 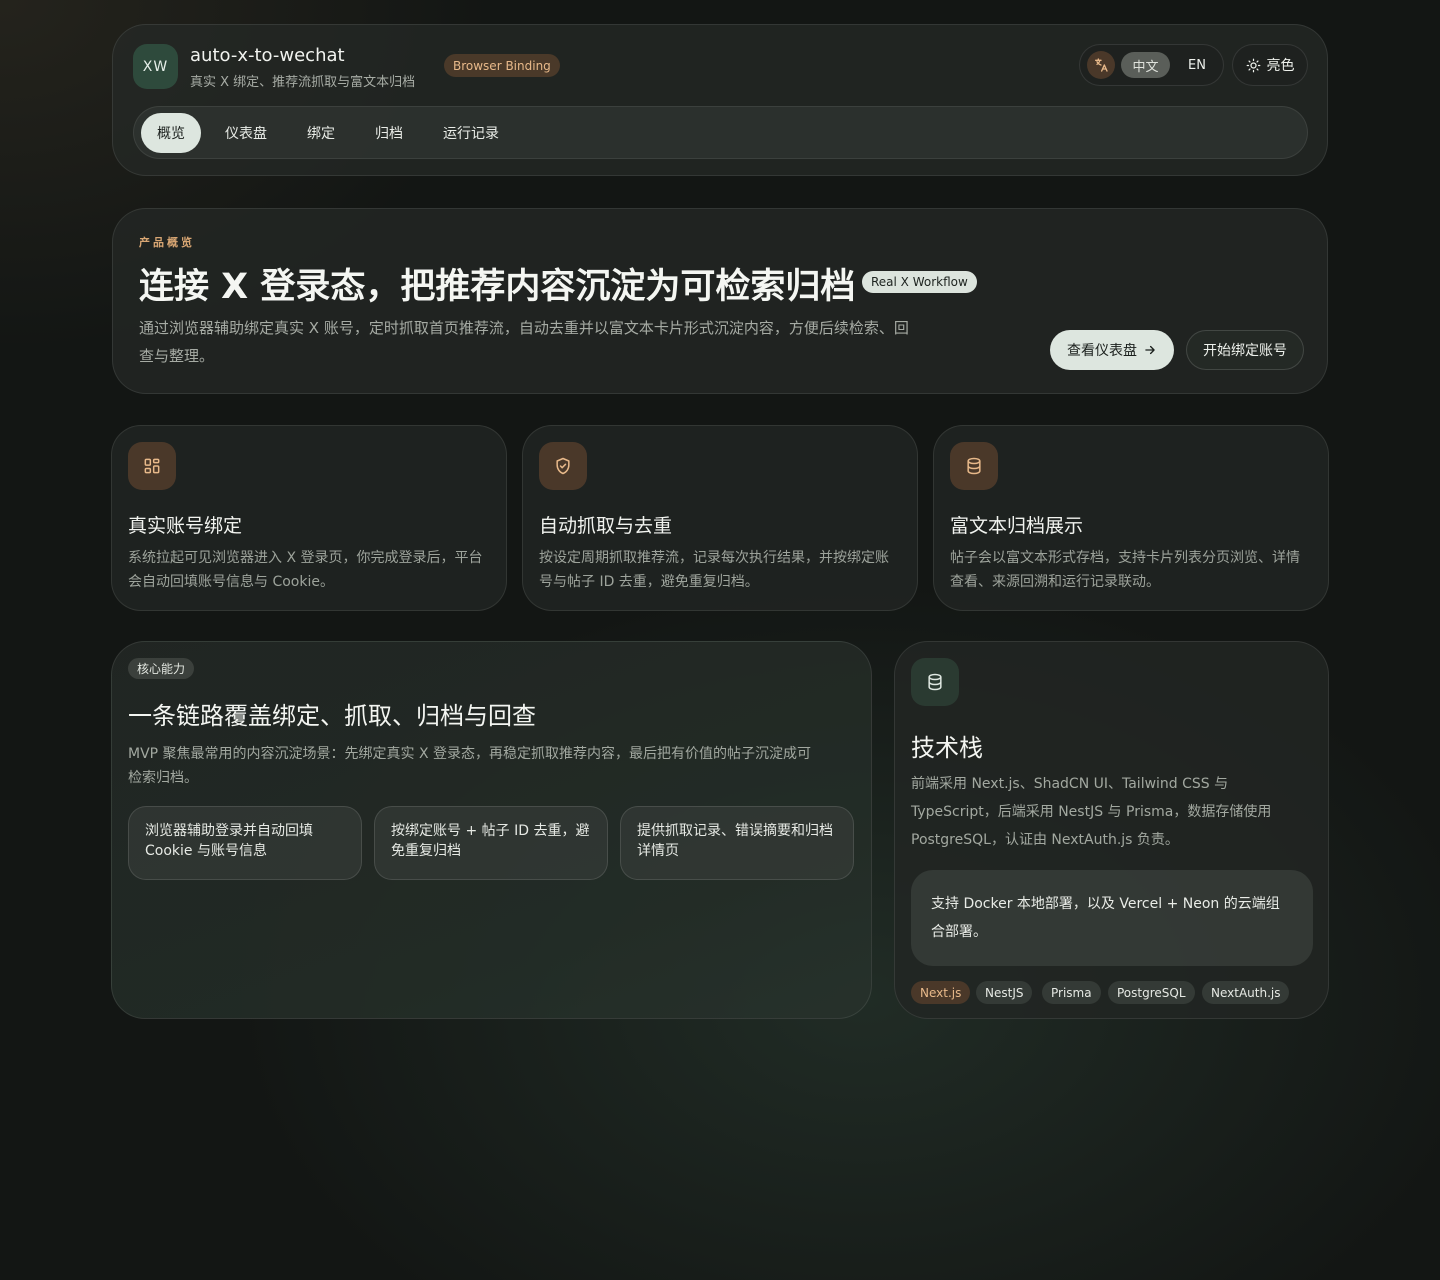 What do you see at coordinates (1101, 65) in the screenshot?
I see `translate-icon` at bounding box center [1101, 65].